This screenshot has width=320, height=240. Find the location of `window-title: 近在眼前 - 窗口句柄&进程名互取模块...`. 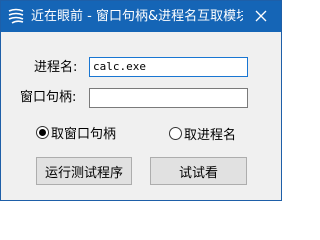

window-title: 近在眼前 - 窗口句柄&进程名互取模块... is located at coordinates (137, 16).